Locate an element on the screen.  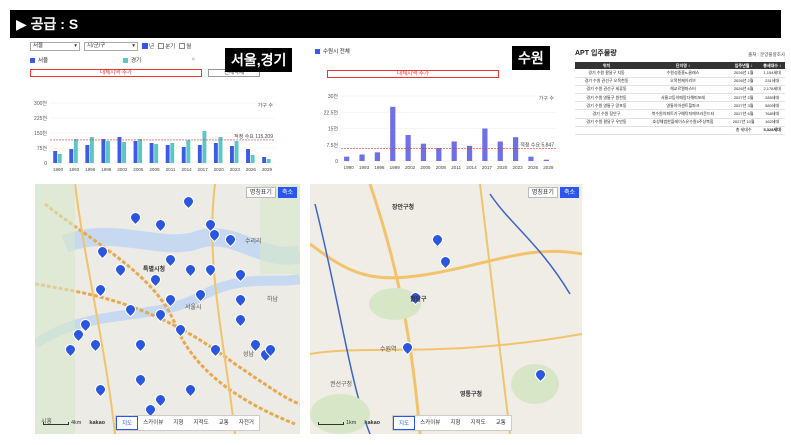
map2-controls: 명칭표기 축소 is located at coordinates (553, 192).